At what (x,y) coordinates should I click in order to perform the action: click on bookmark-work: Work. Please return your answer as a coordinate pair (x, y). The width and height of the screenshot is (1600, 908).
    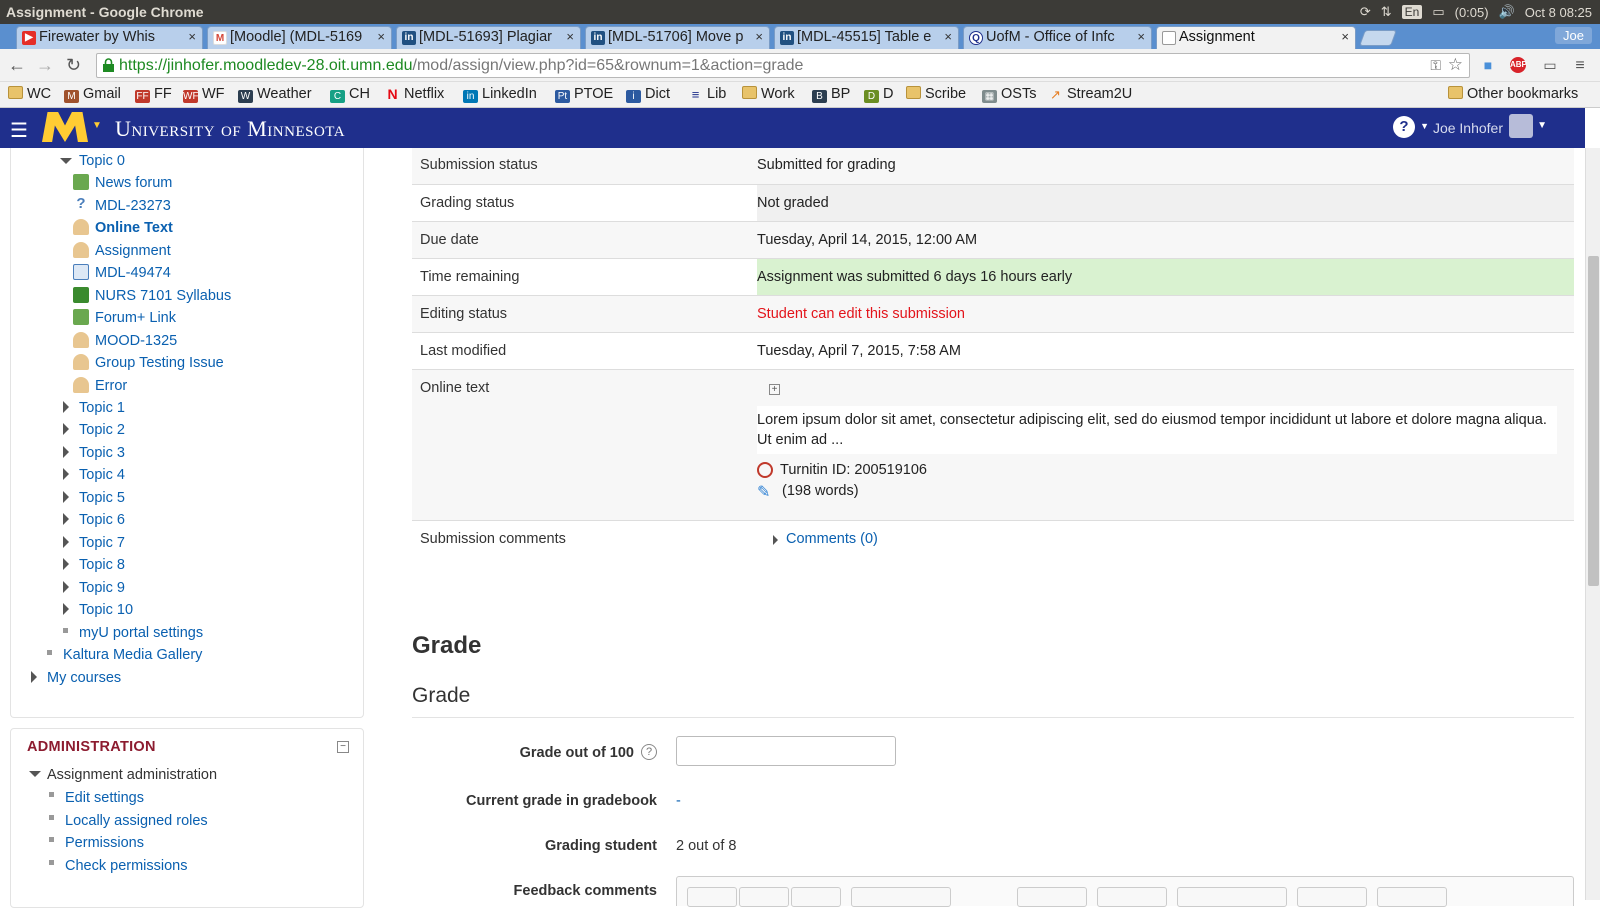
    Looking at the image, I should click on (768, 94).